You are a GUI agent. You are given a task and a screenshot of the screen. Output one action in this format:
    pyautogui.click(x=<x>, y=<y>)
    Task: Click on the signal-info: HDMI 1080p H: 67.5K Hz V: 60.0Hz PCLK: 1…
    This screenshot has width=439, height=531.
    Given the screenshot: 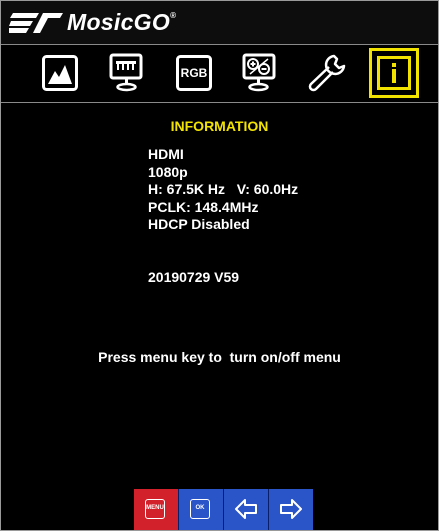 What is the action you would take?
    pyautogui.click(x=223, y=190)
    